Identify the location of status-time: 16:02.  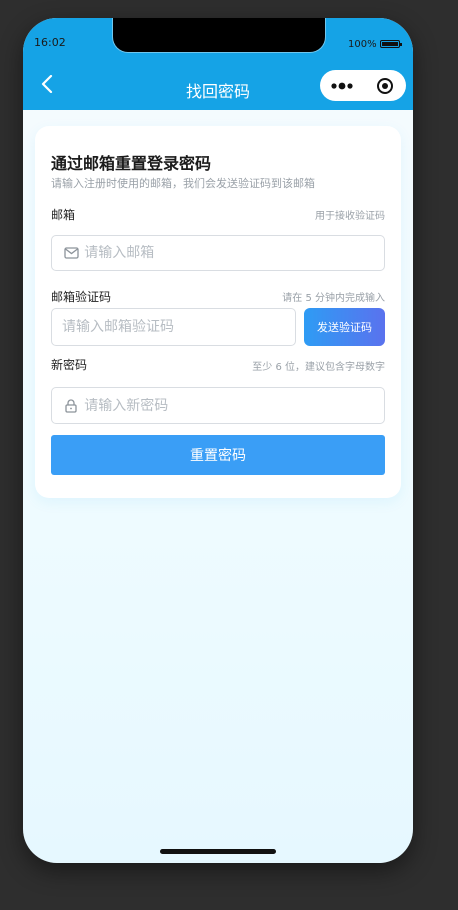
(50, 42).